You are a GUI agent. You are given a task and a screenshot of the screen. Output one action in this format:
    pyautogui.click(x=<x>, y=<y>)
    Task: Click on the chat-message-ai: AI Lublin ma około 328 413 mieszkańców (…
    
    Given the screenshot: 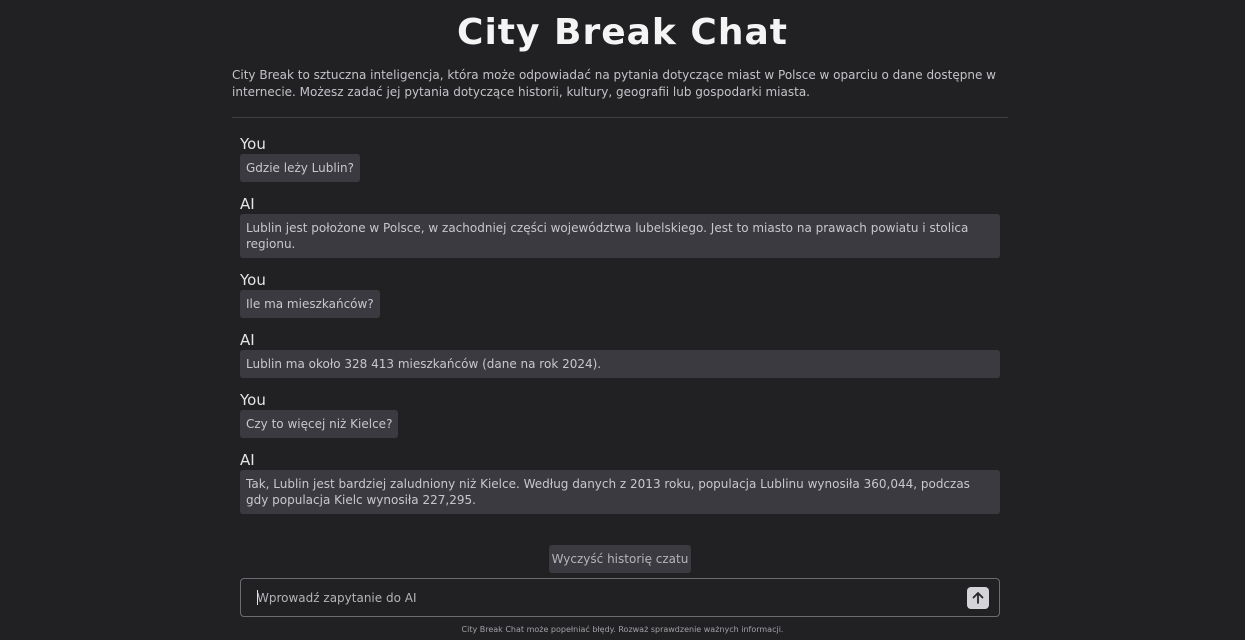 What is the action you would take?
    pyautogui.click(x=620, y=354)
    